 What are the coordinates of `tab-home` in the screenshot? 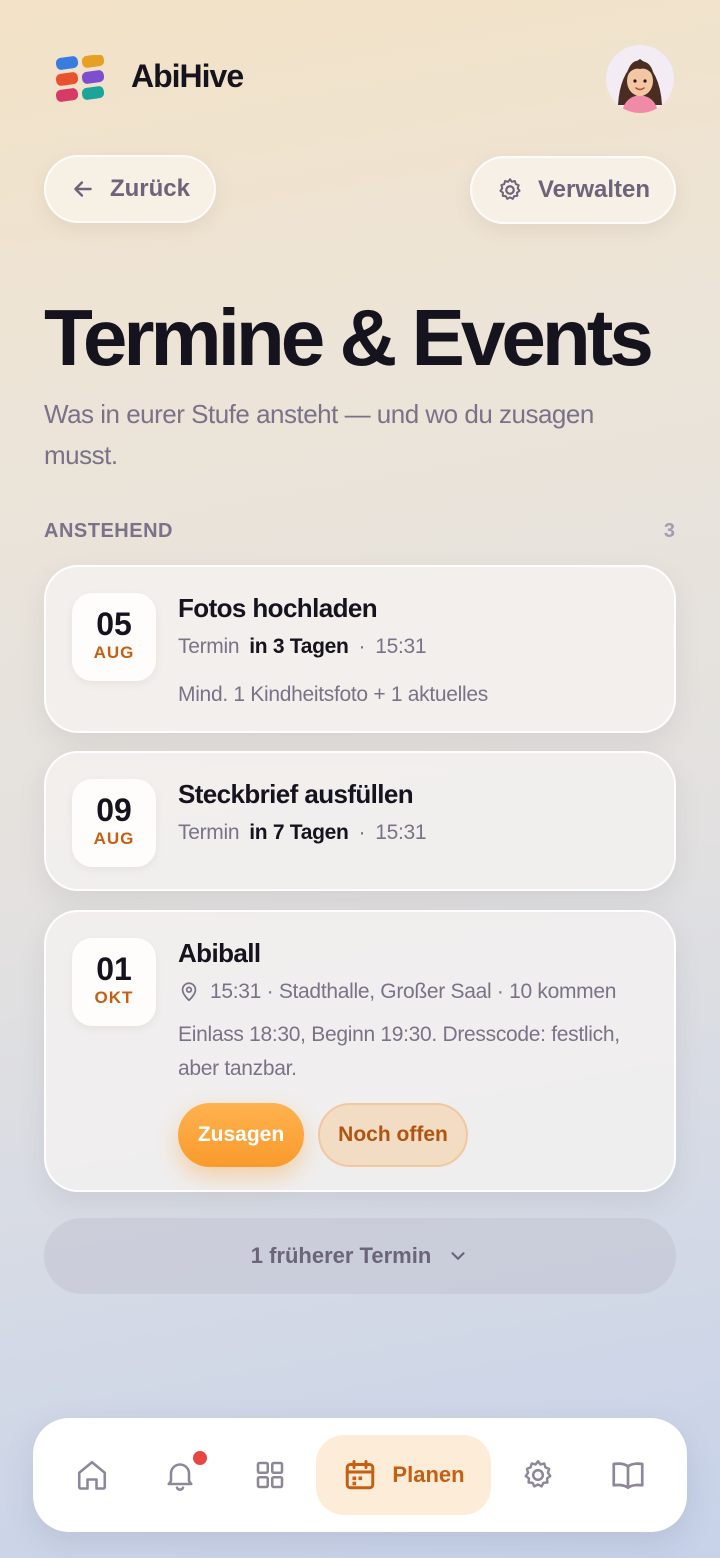 It's located at (92, 1475).